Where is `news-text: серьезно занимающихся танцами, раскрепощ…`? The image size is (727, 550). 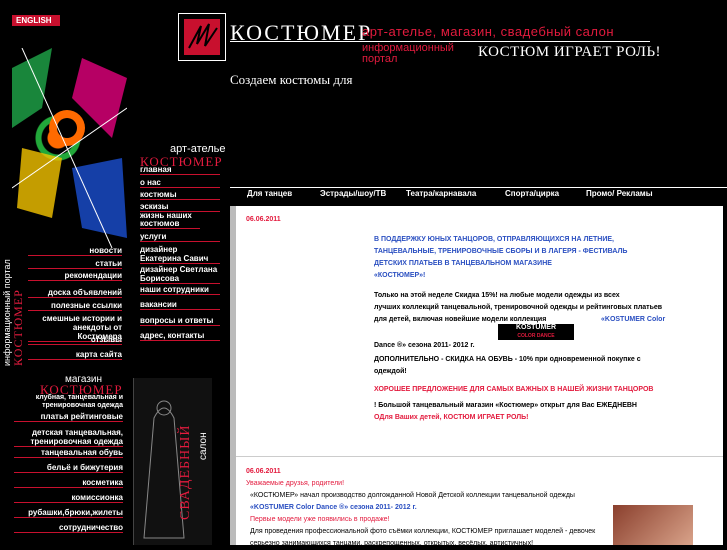
news-text: серьезно занимающихся танцами, раскрепощ… is located at coordinates (392, 543).